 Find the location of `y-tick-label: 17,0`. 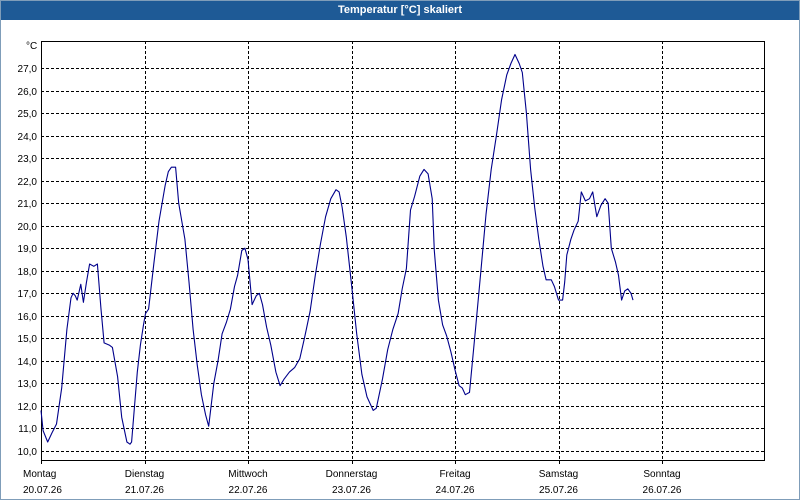

y-tick-label: 17,0 is located at coordinates (28, 294).